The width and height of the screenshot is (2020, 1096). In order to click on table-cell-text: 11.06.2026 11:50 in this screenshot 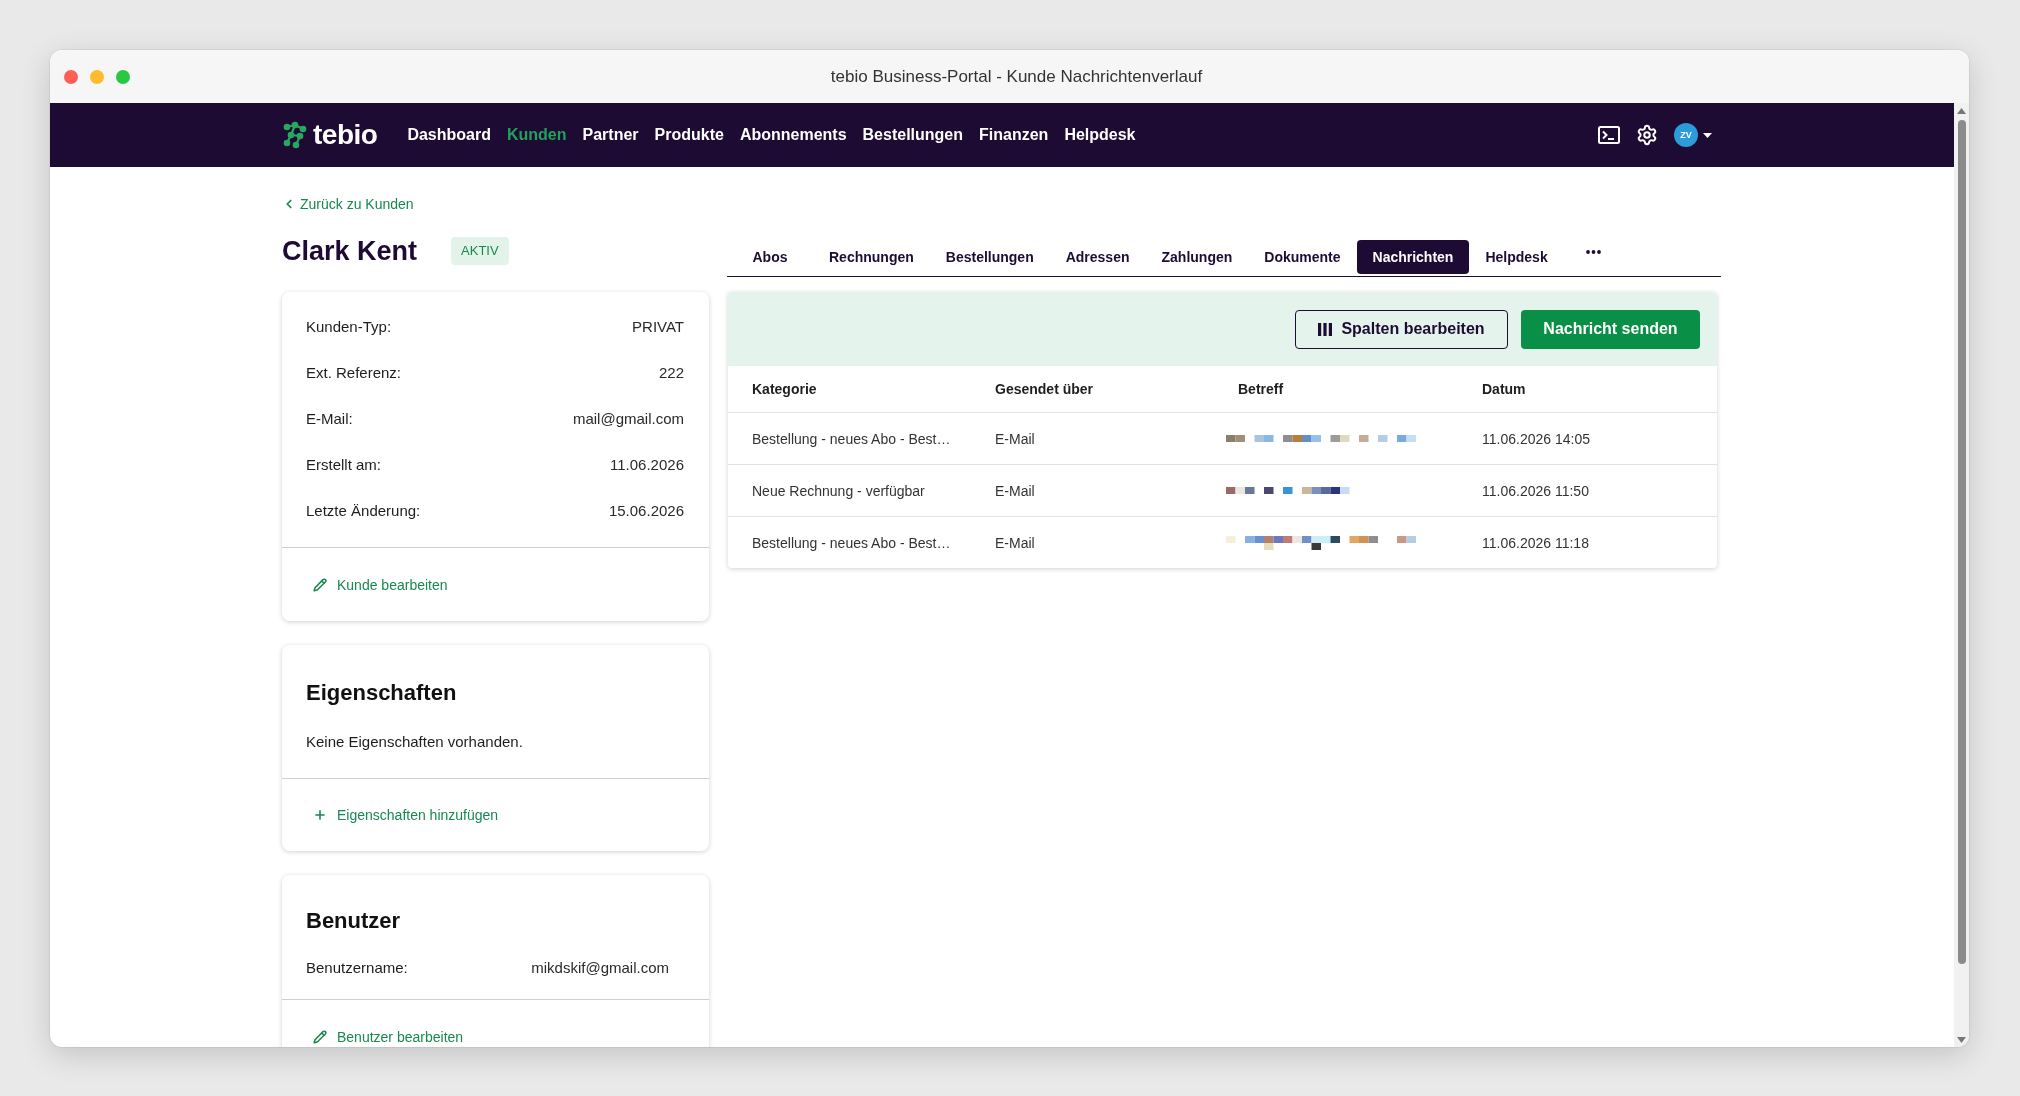, I will do `click(1536, 490)`.